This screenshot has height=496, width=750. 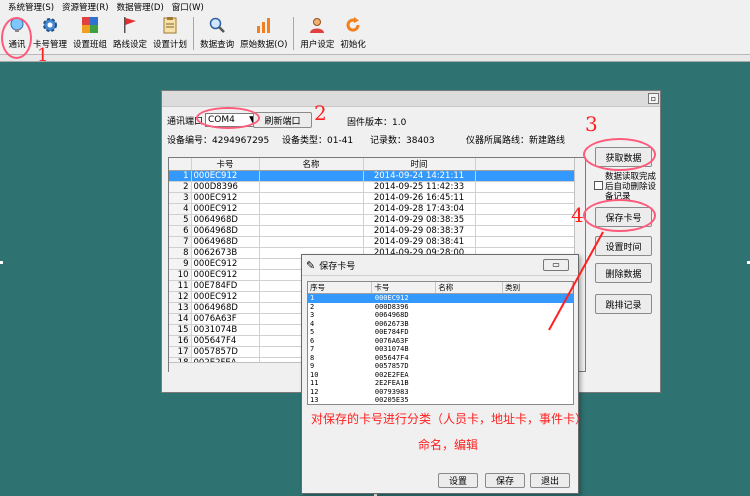 I want to click on annotation-note-line2: 命名，编辑, so click(x=448, y=445).